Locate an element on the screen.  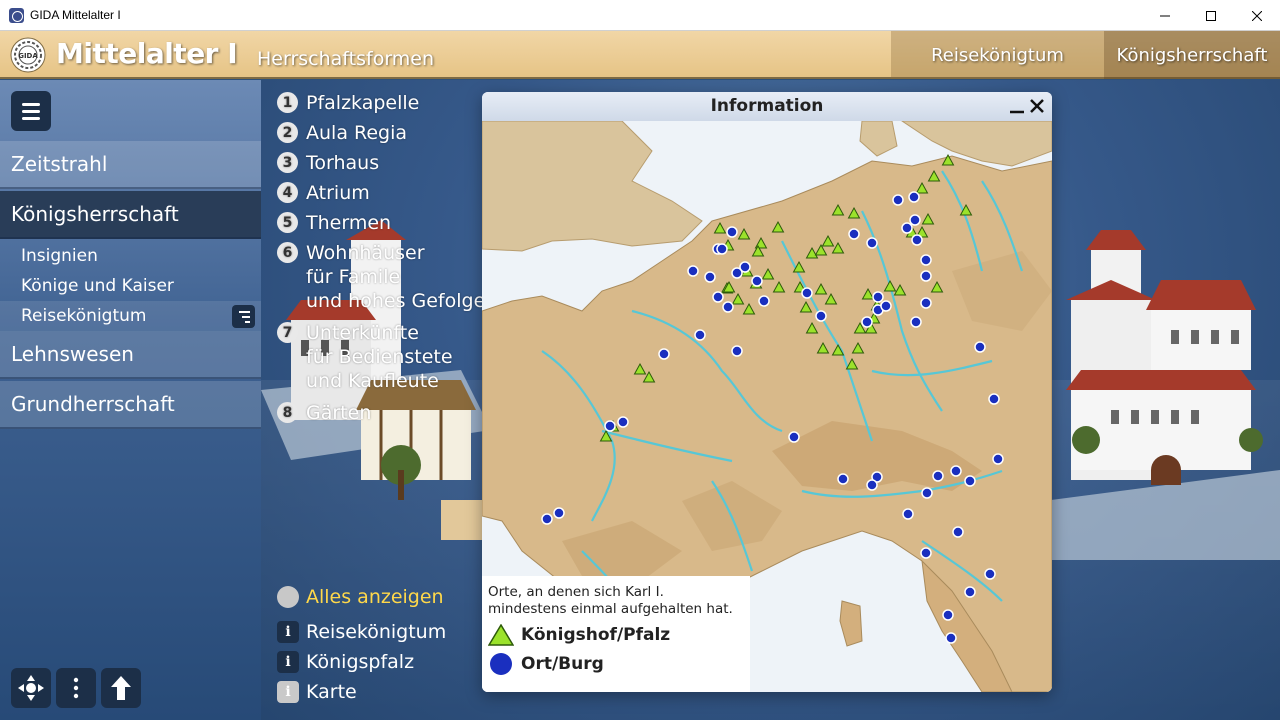
poi-item-5: 5 Thermen is located at coordinates (334, 223).